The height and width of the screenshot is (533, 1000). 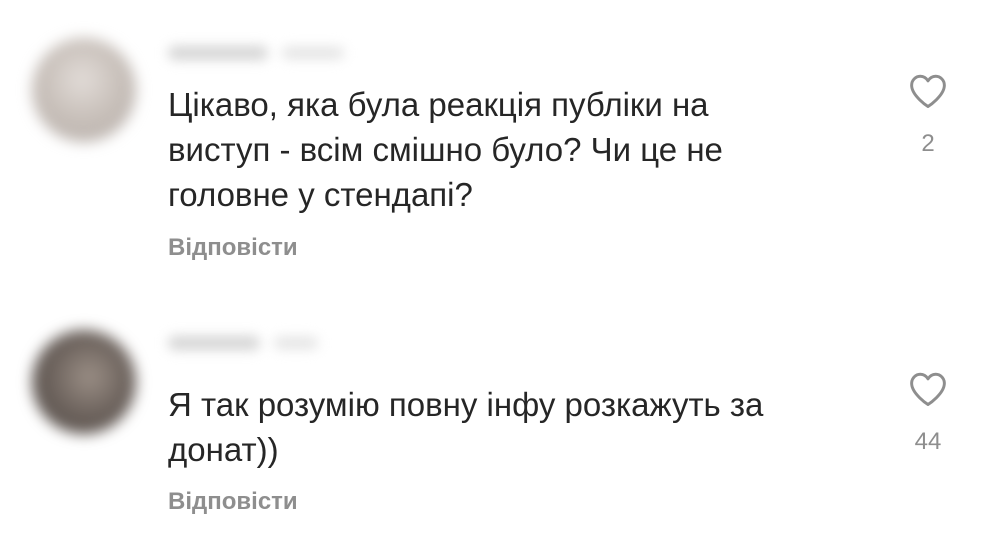 What do you see at coordinates (928, 143) in the screenshot?
I see `like-count: 2` at bounding box center [928, 143].